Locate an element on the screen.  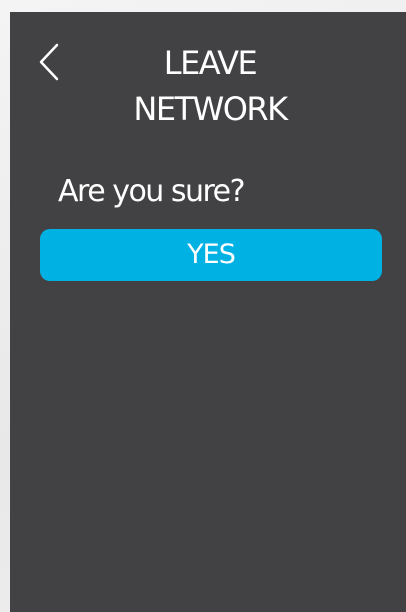
yes-button: YES is located at coordinates (211, 255).